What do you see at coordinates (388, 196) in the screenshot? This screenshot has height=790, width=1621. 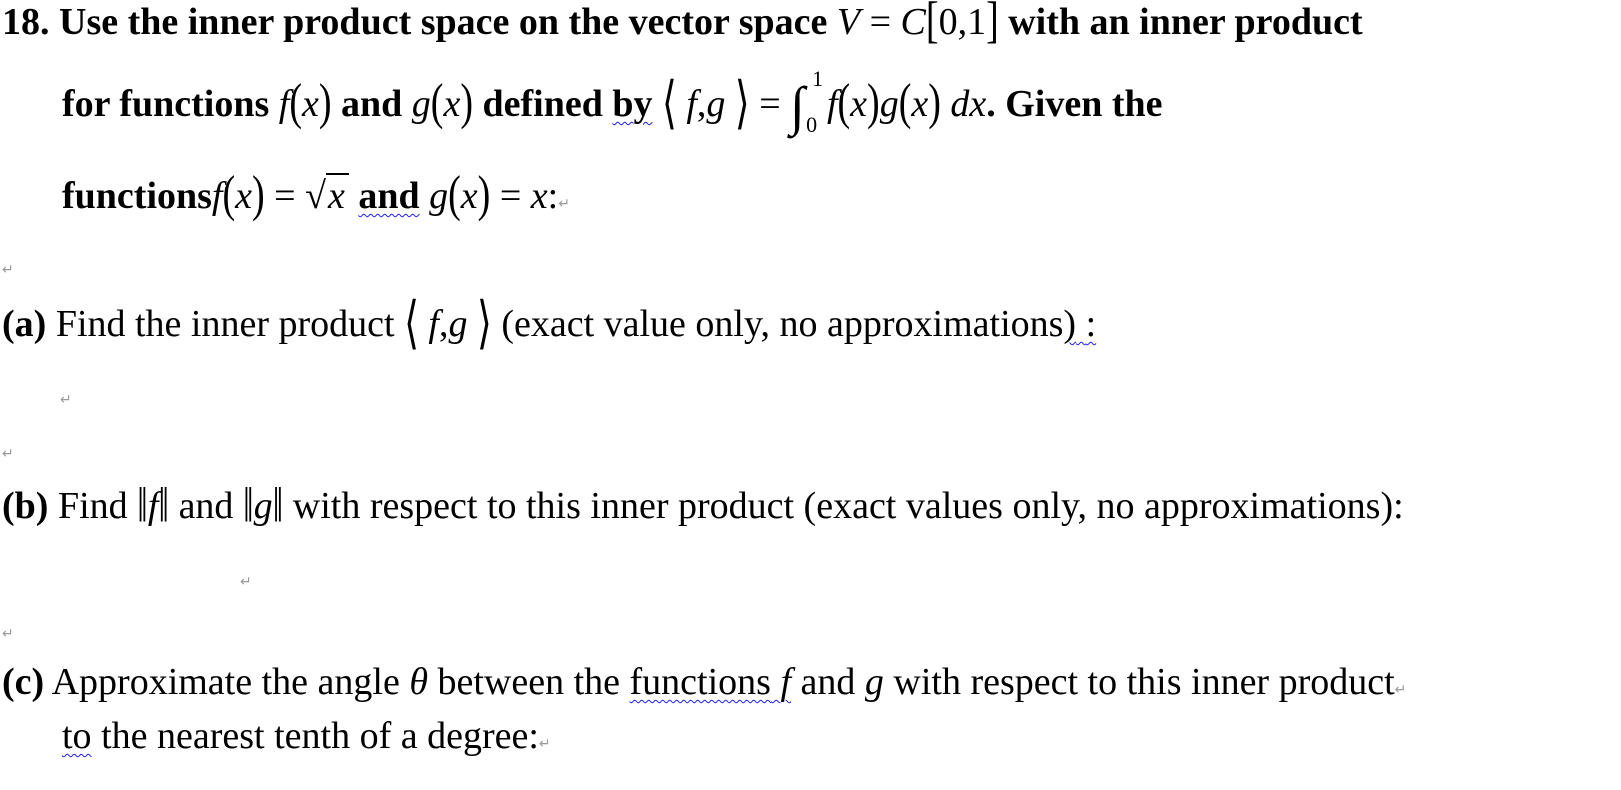 I see `spellcheck-and: and` at bounding box center [388, 196].